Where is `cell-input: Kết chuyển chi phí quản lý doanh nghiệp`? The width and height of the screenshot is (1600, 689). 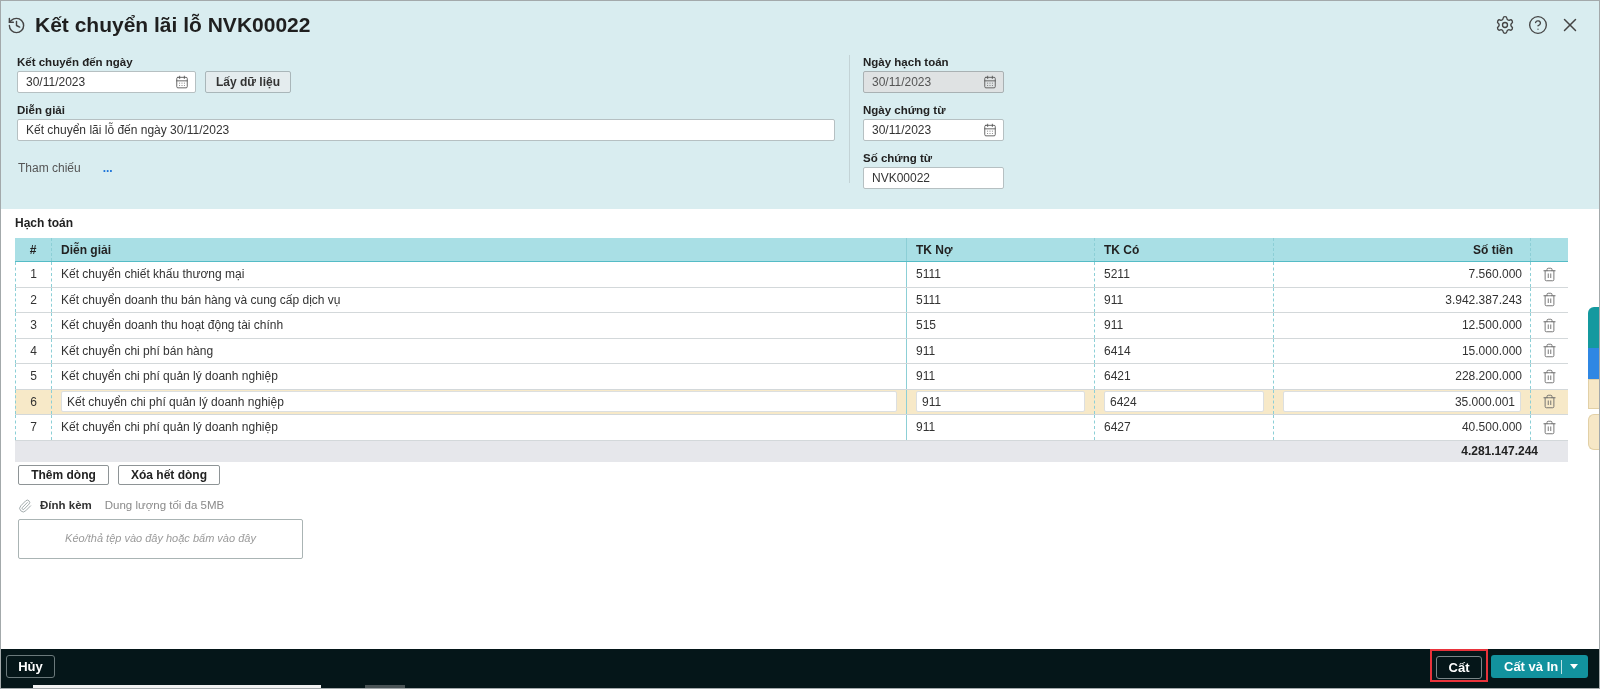
cell-input: Kết chuyển chi phí quản lý doanh nghiệp is located at coordinates (479, 402).